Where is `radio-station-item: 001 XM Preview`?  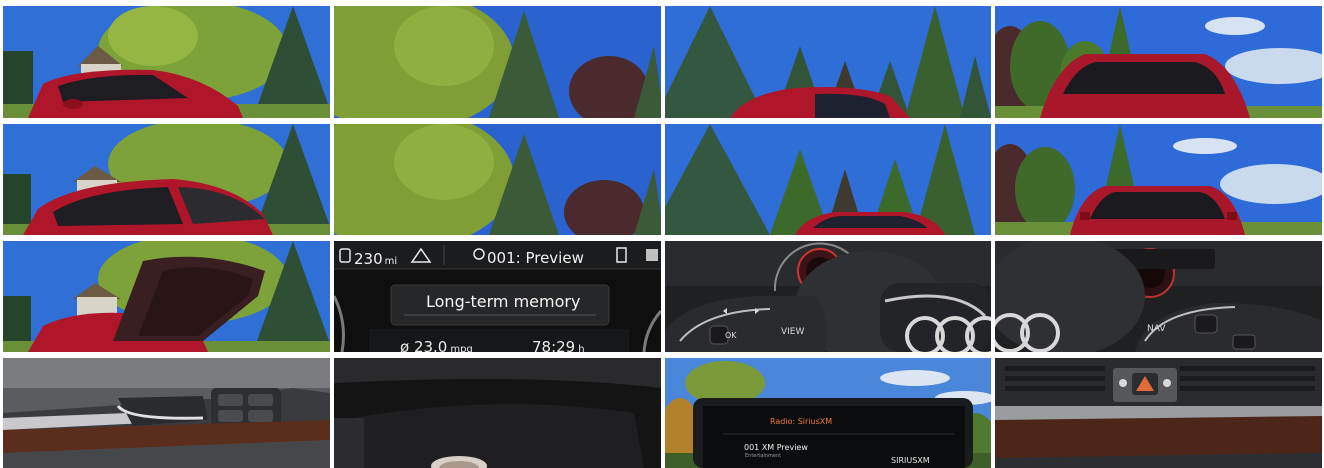 radio-station-item: 001 XM Preview is located at coordinates (776, 447).